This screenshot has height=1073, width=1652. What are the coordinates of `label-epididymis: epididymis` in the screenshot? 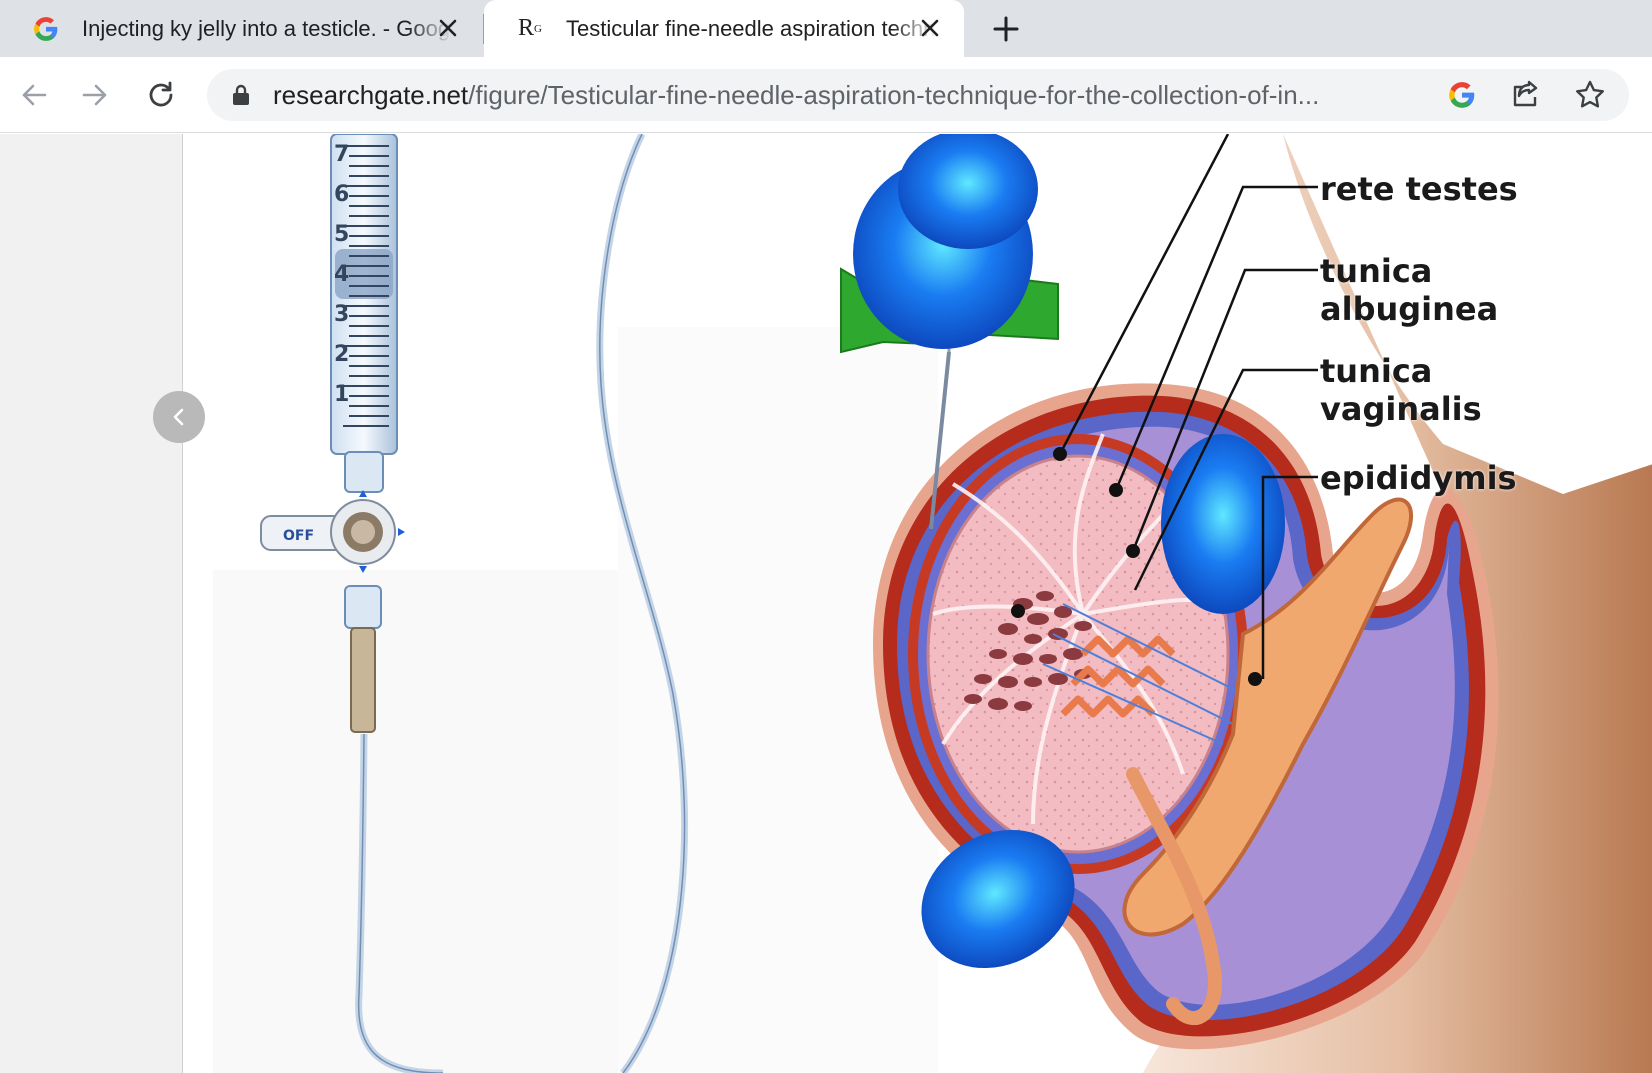 It's located at (1418, 478).